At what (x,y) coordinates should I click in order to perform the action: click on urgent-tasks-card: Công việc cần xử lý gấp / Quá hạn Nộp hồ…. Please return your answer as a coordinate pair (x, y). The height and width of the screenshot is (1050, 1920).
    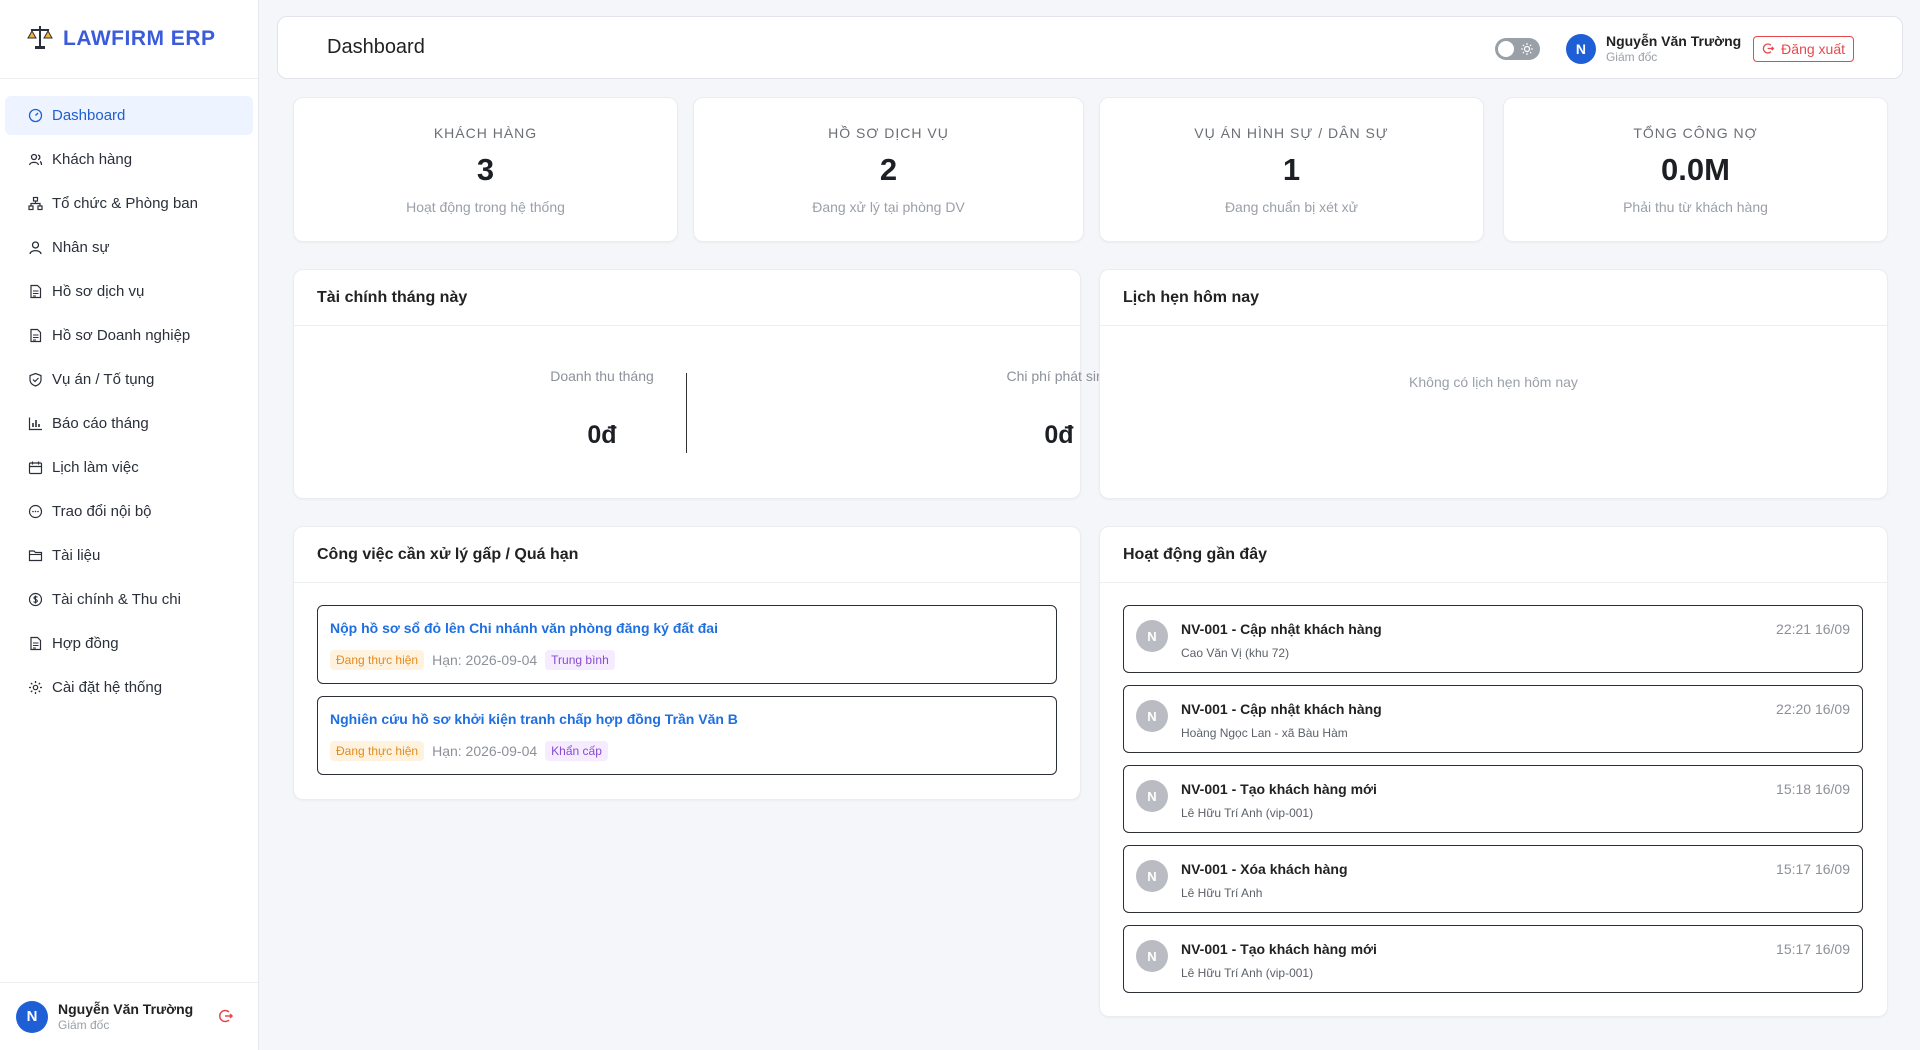
    Looking at the image, I should click on (687, 663).